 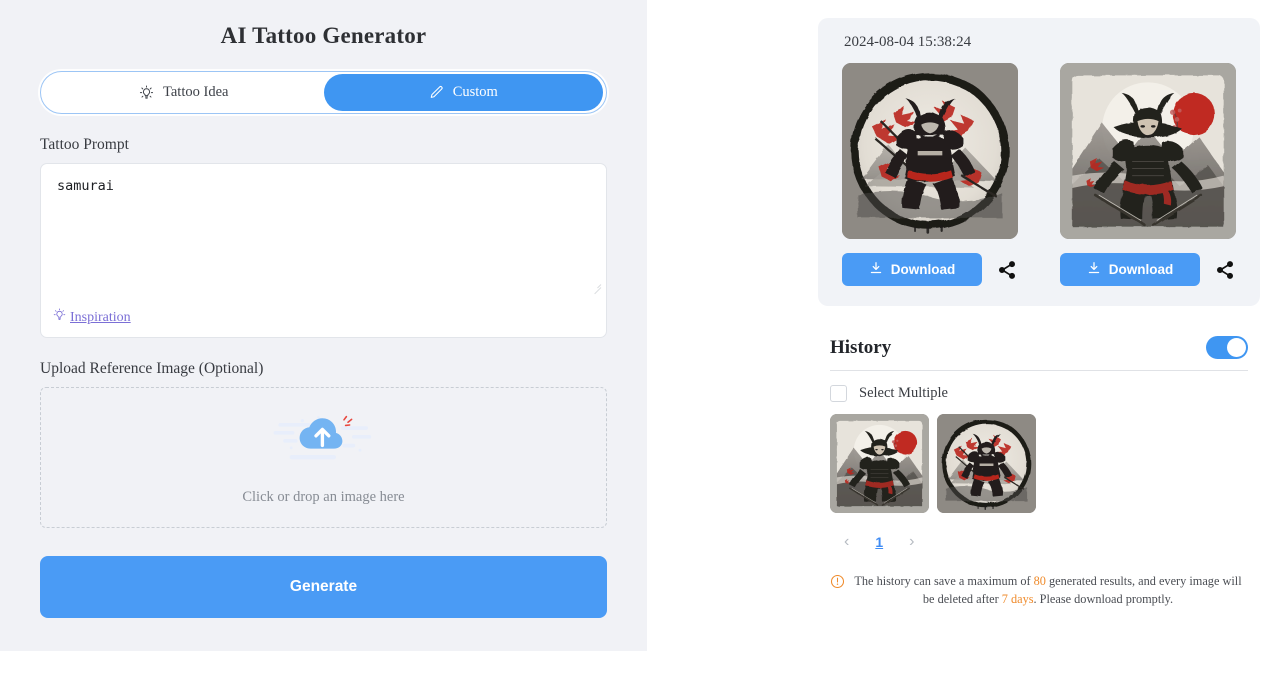 I want to click on inspiration-label: Inspiration, so click(x=100, y=317).